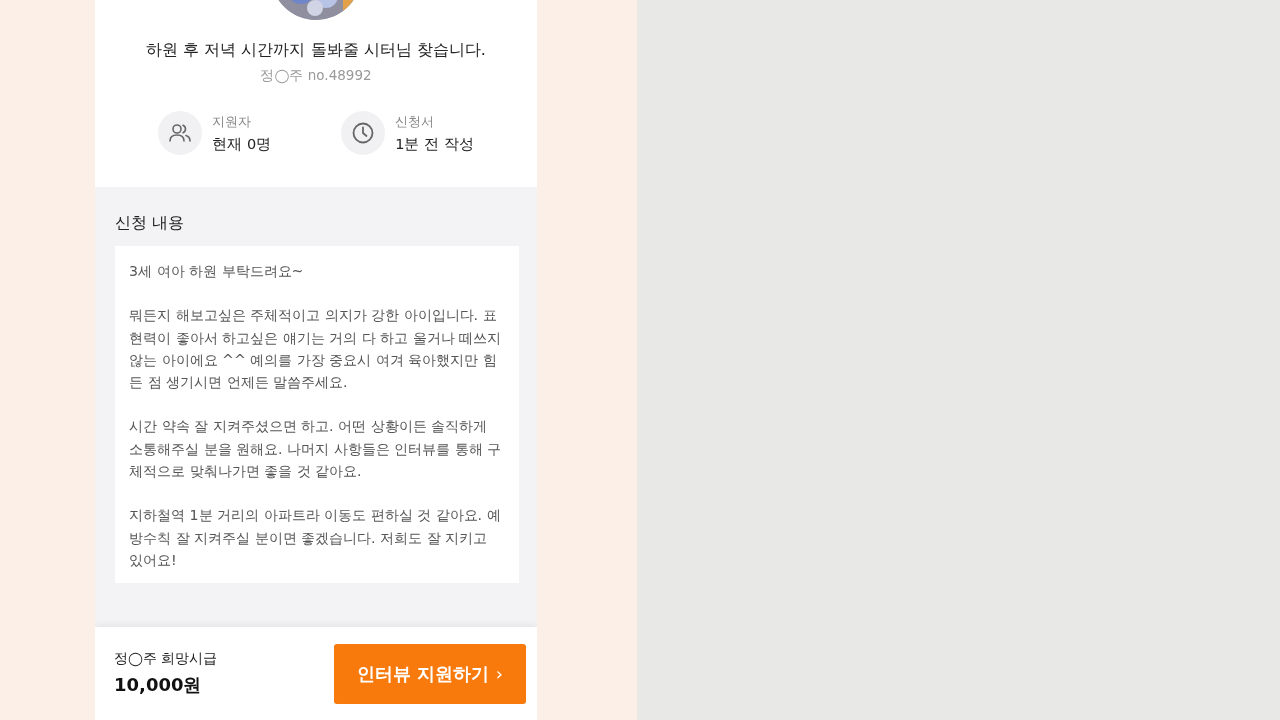  I want to click on stat-label: 신청서, so click(415, 121).